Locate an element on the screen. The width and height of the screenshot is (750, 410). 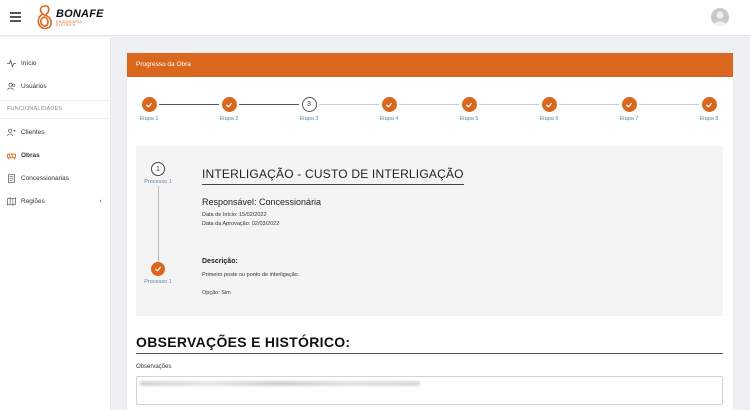
opcao-text: Opção: Sim is located at coordinates (216, 293).